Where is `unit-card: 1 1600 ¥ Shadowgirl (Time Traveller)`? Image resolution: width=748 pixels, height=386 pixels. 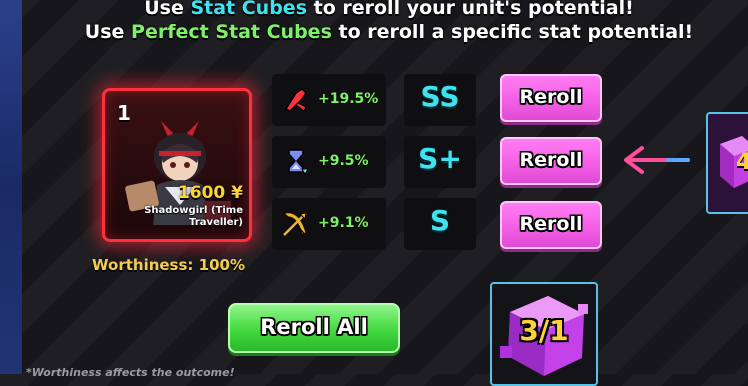 unit-card: 1 1600 ¥ Shadowgirl (Time Traveller) is located at coordinates (177, 165).